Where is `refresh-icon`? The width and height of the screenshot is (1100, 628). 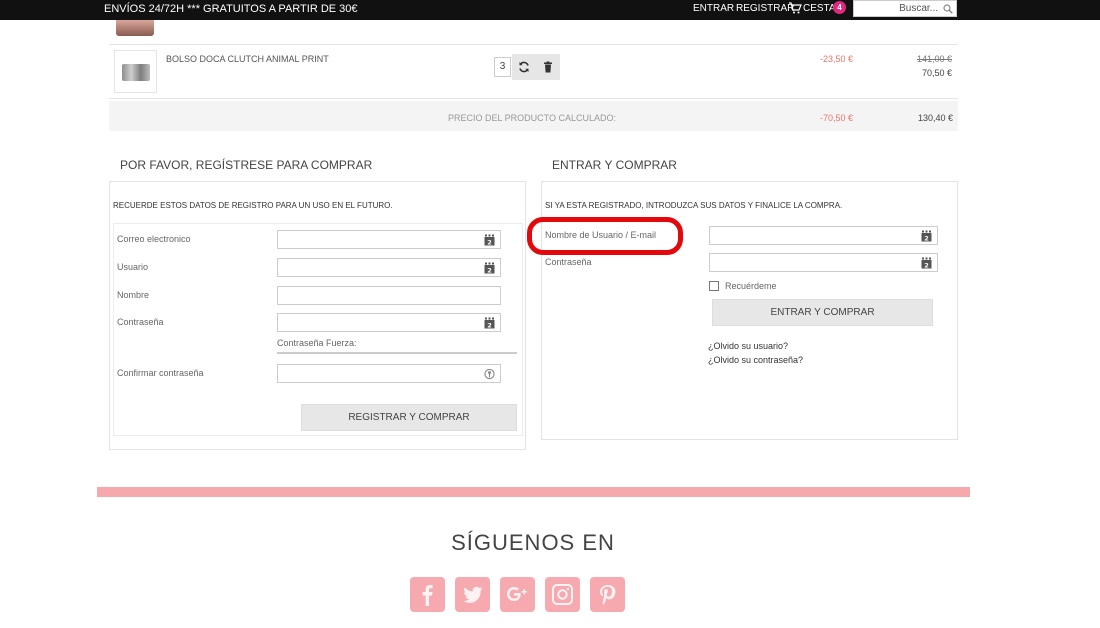 refresh-icon is located at coordinates (524, 67).